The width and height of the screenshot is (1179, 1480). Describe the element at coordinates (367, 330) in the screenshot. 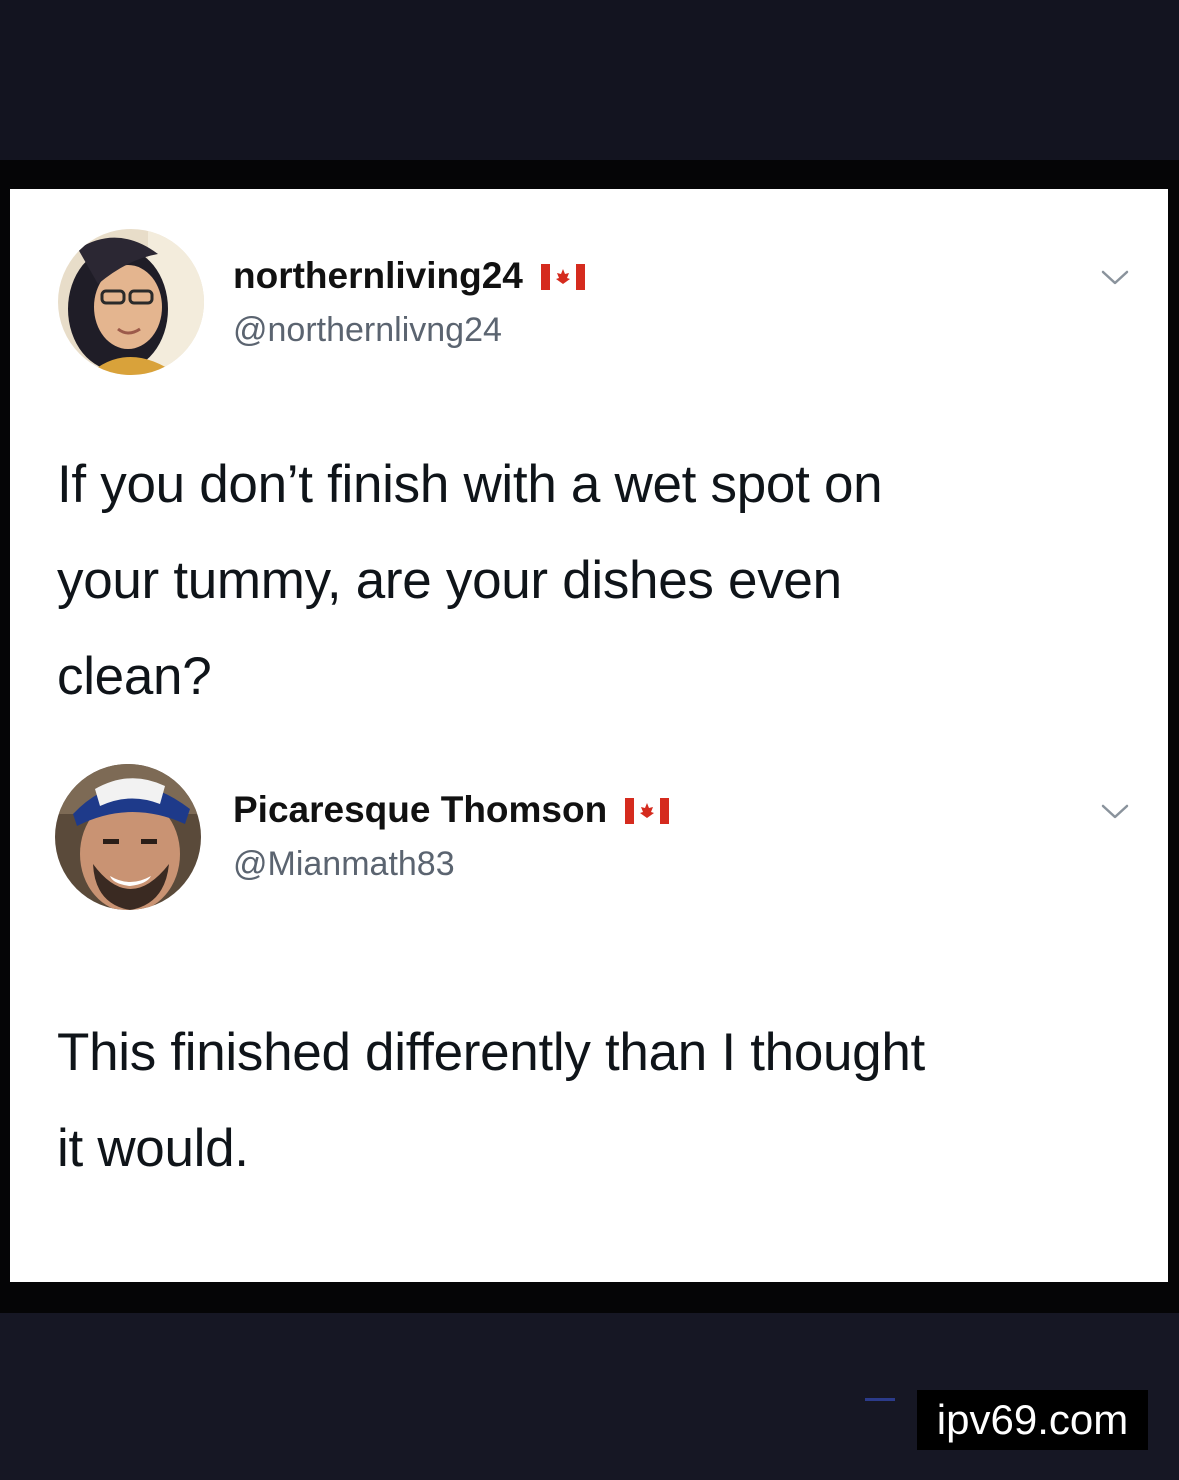

I see `tweet-1-handle: @northernlivng24` at that location.